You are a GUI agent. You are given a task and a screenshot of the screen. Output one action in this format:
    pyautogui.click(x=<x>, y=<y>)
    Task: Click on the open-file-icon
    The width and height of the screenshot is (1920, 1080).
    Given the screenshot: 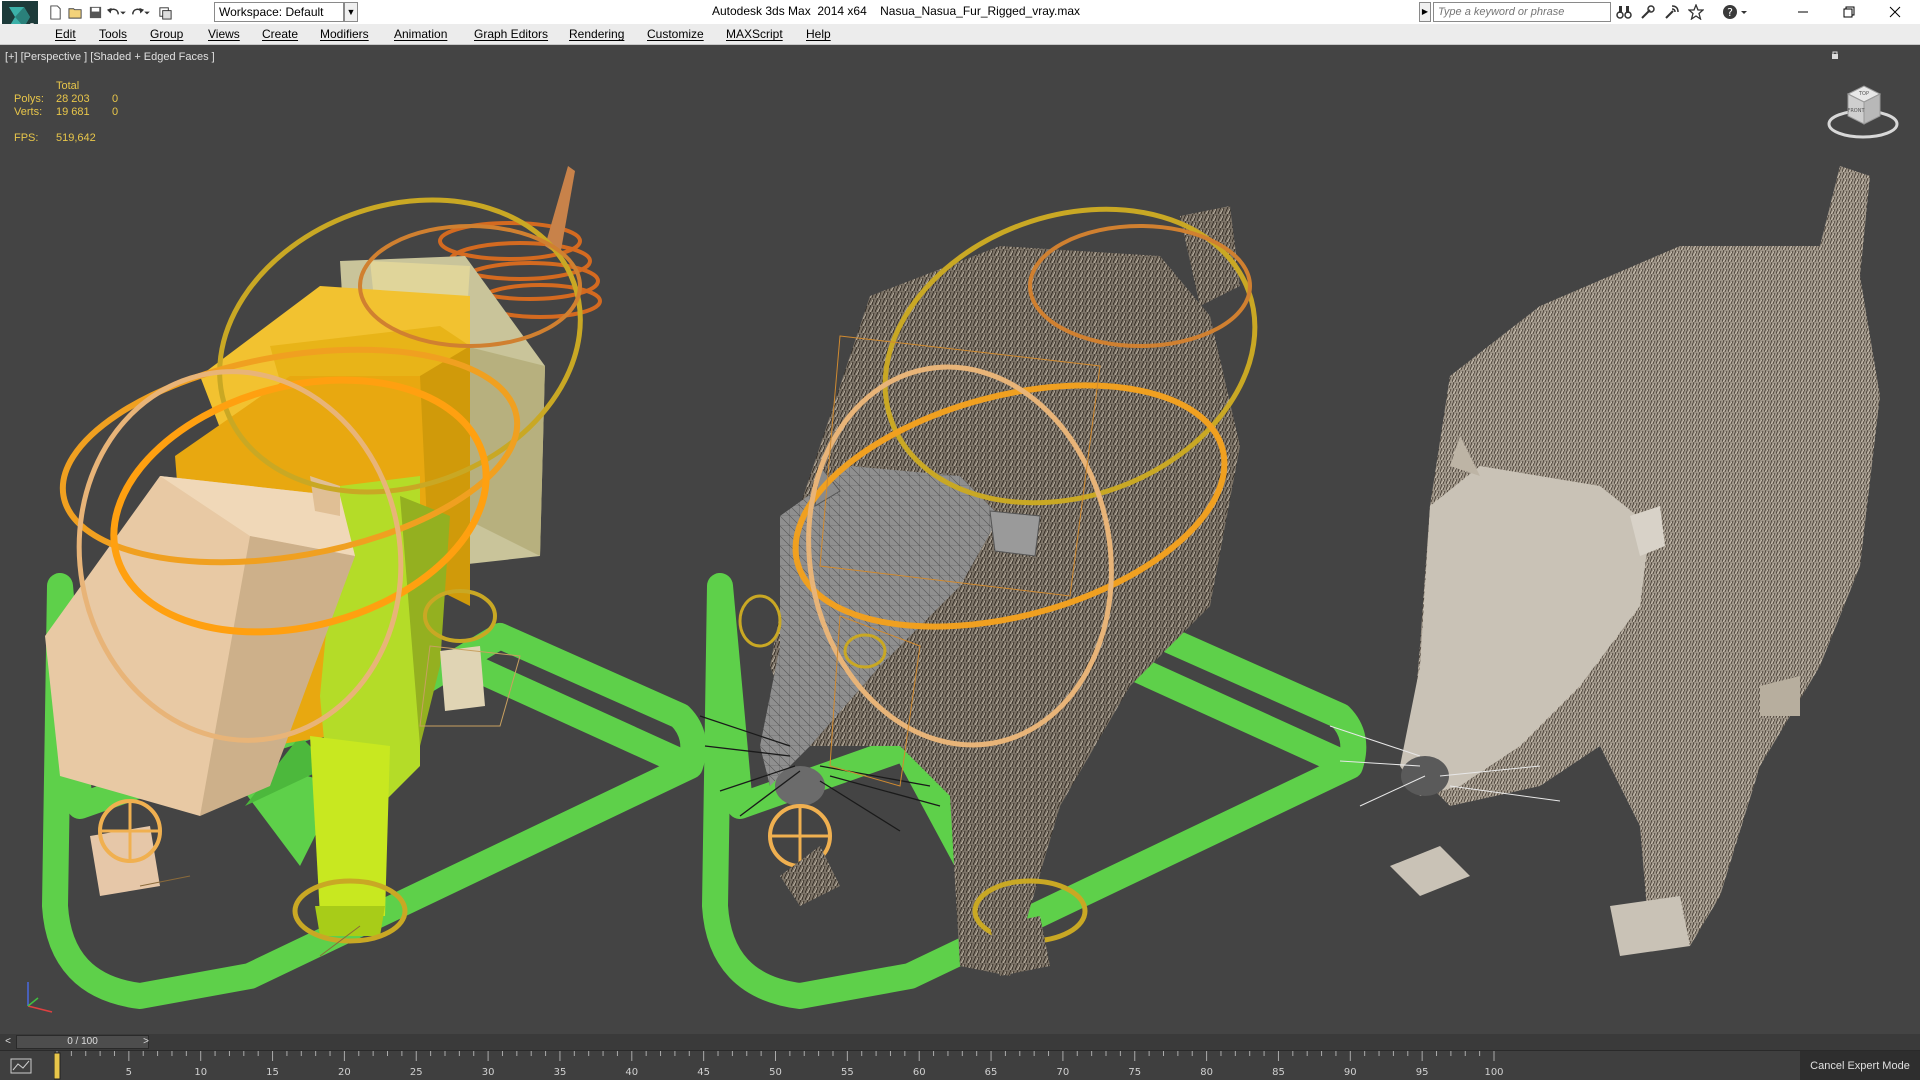 What is the action you would take?
    pyautogui.click(x=75, y=12)
    